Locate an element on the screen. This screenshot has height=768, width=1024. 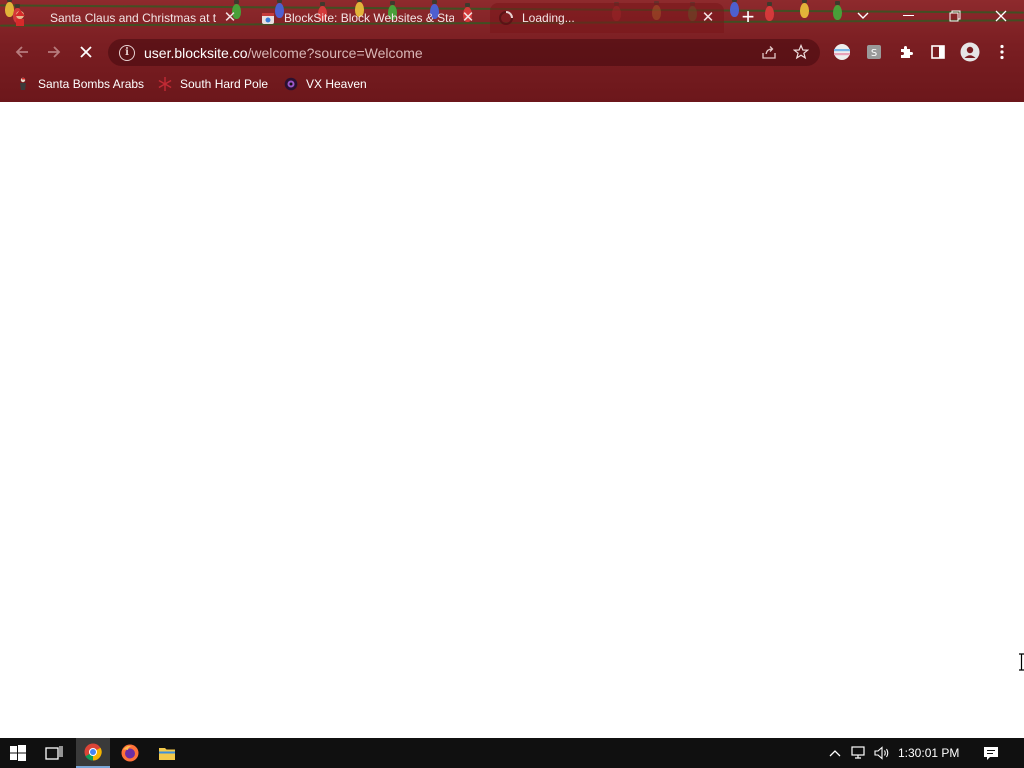
tab-title: Santa Claus and Christmas at the is located at coordinates (133, 18).